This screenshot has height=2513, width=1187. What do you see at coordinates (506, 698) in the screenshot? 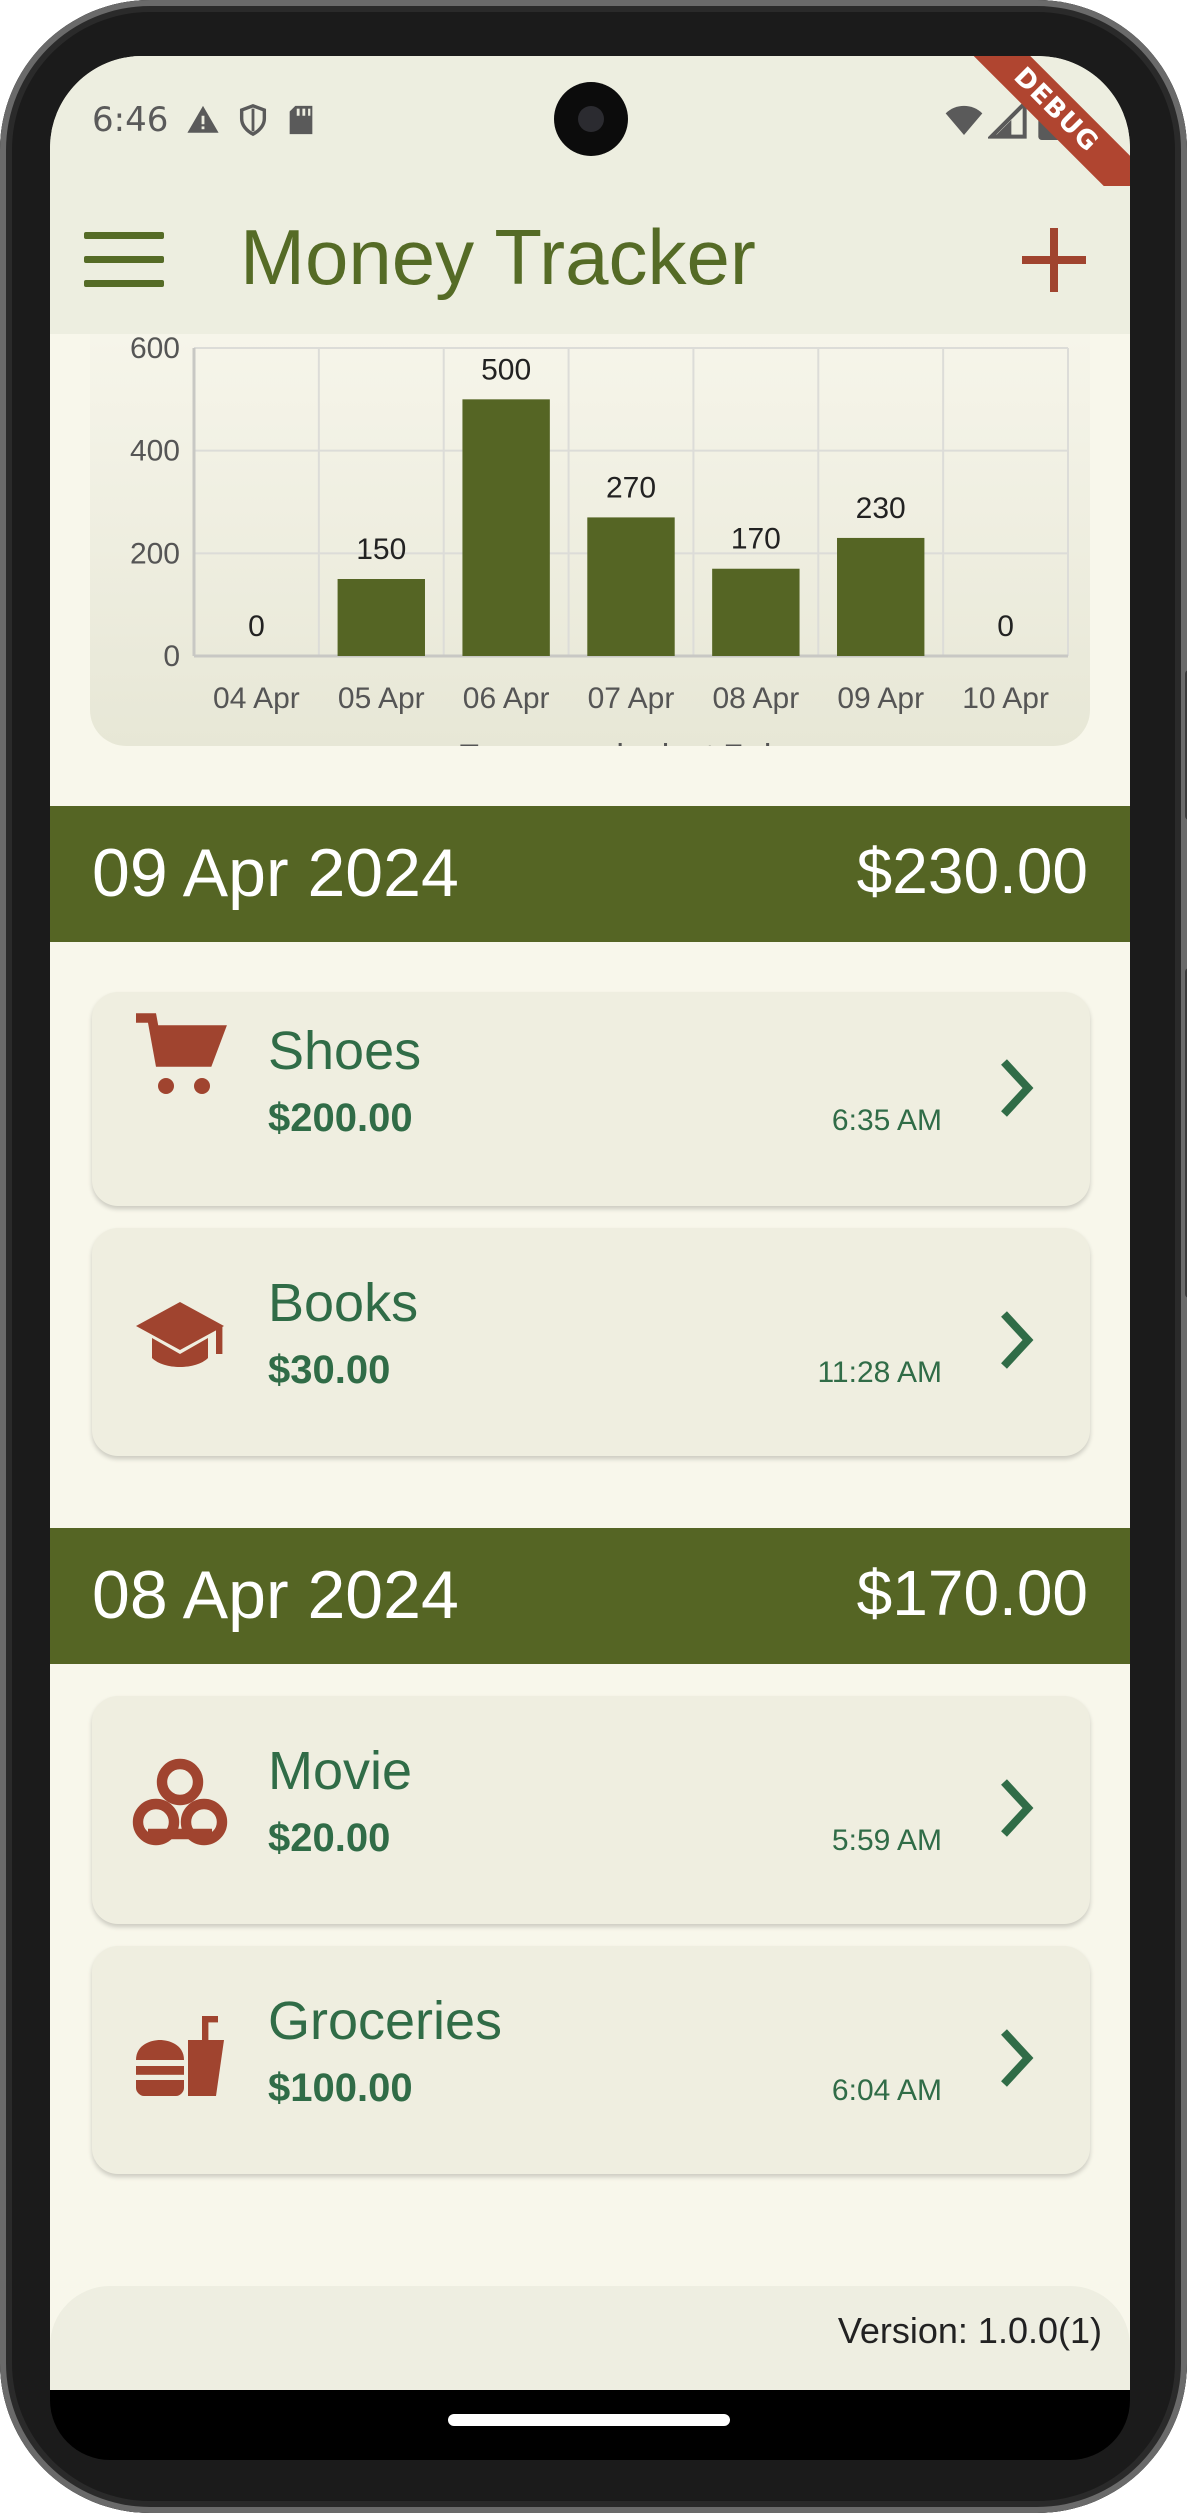
I see `x-tick-label: 06 Apr` at bounding box center [506, 698].